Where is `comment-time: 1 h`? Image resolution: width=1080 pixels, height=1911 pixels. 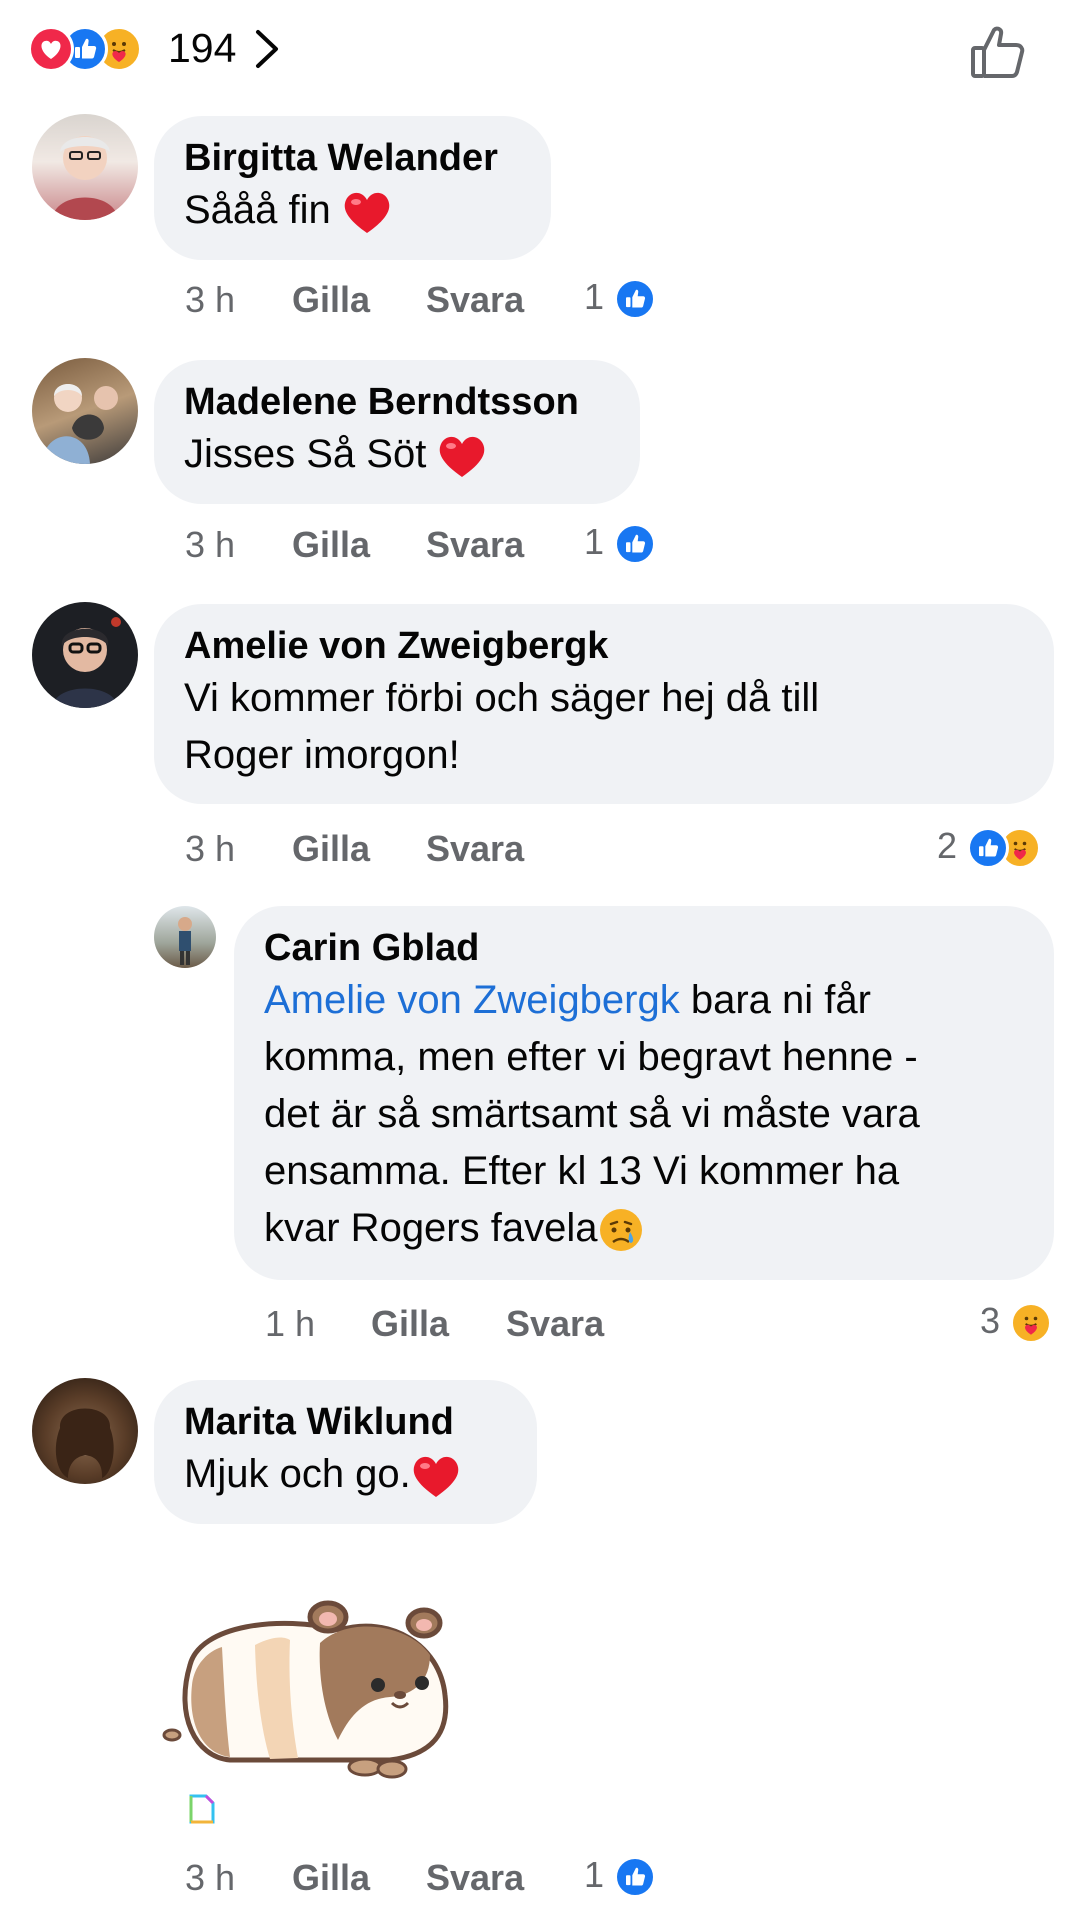
comment-time: 1 h is located at coordinates (290, 1323).